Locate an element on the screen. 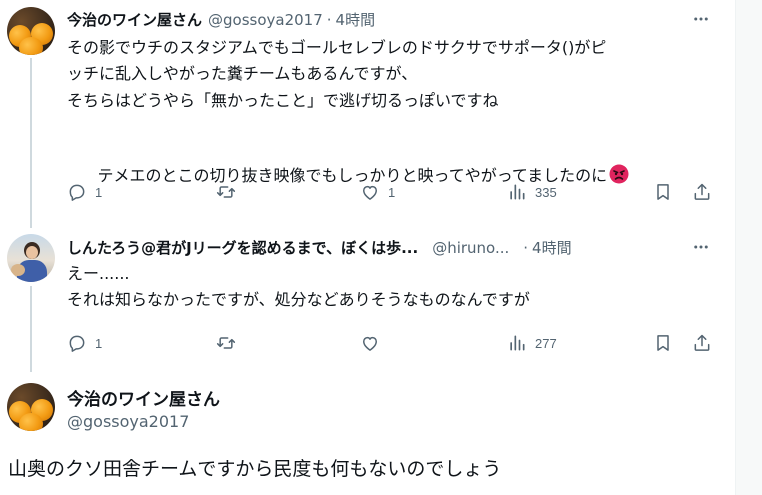  views-button: 277 is located at coordinates (532, 343).